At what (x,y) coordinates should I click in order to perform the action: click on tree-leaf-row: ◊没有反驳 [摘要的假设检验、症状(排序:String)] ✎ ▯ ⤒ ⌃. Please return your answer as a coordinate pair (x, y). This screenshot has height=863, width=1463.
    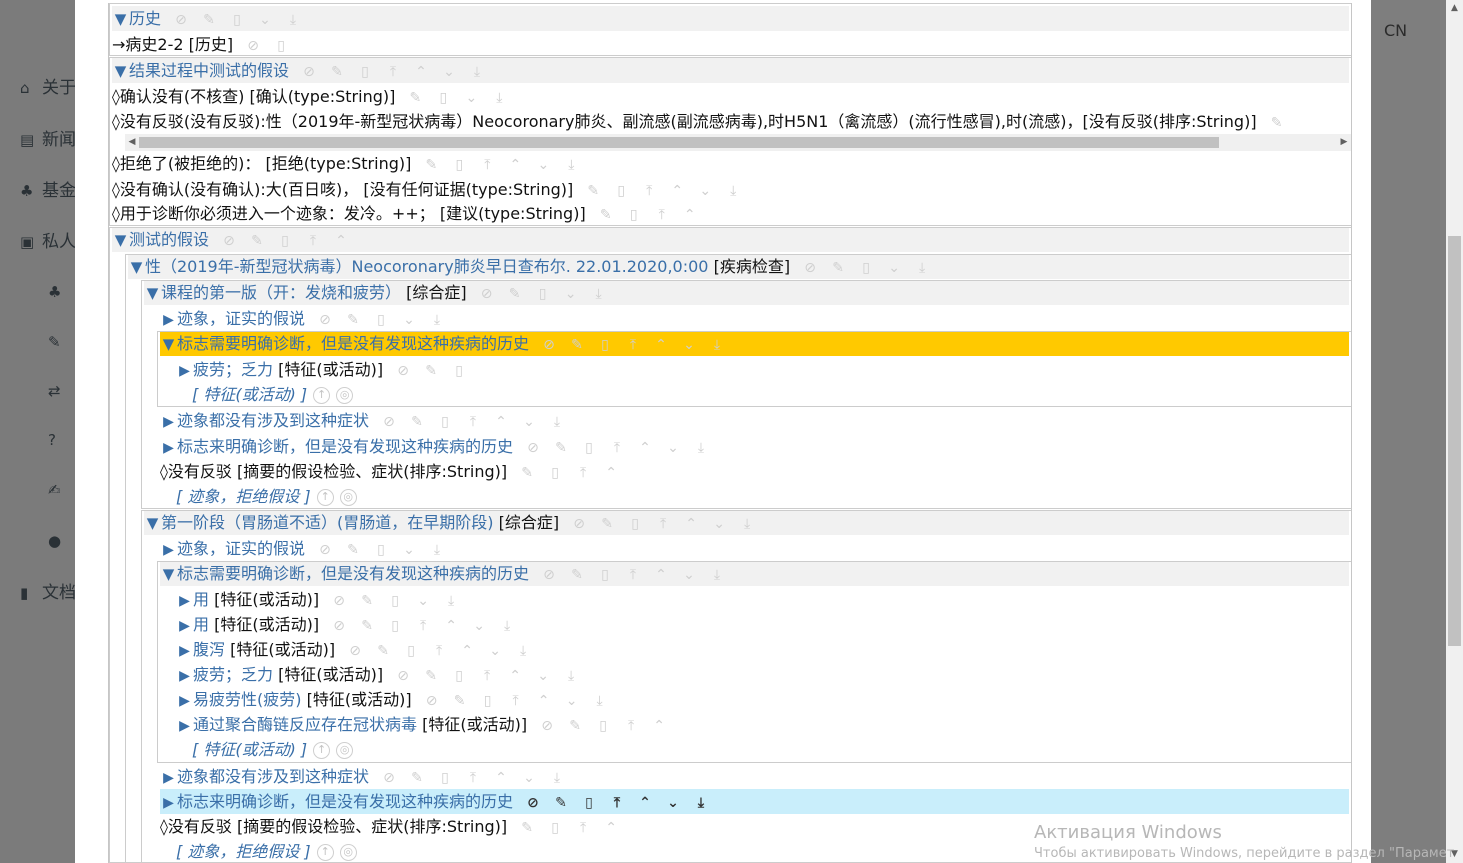
    Looking at the image, I should click on (754, 471).